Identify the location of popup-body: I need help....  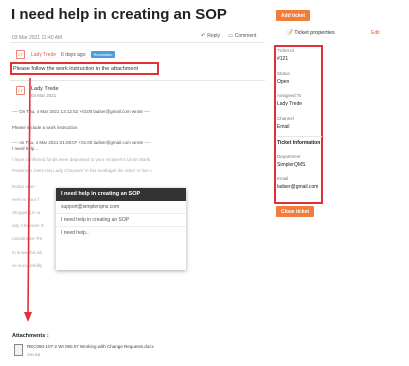
(75, 233).